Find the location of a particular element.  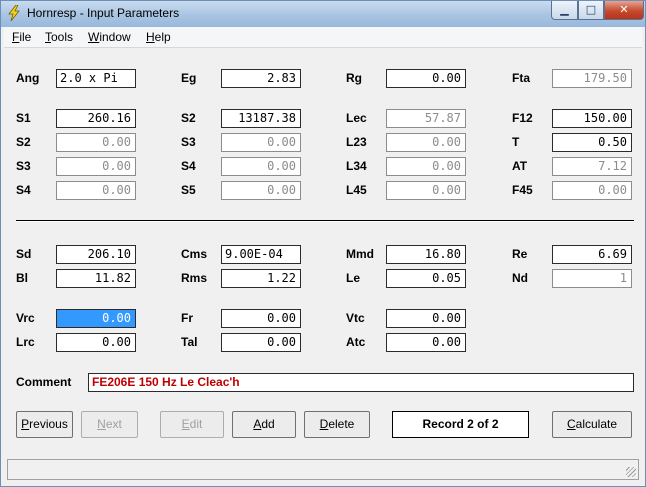

l34-label: L34 is located at coordinates (356, 166).